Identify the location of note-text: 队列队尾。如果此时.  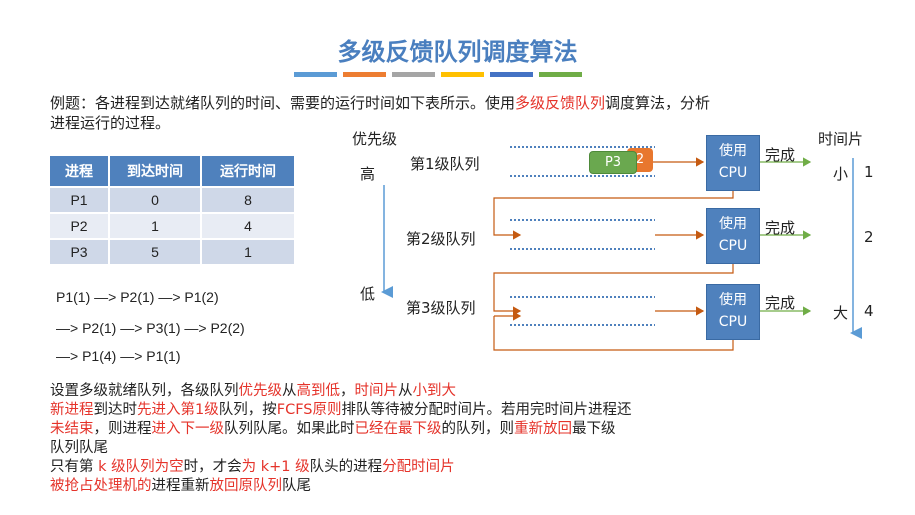
(289, 429).